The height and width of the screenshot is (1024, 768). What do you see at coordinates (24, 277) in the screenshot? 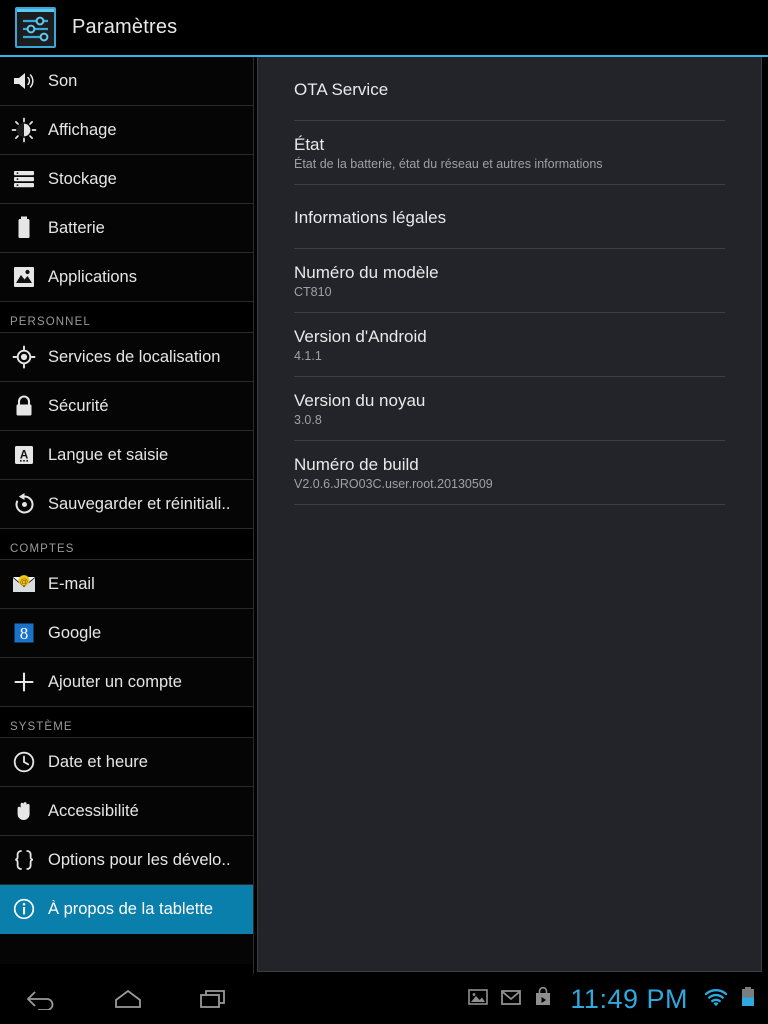
I see `applications-icon` at bounding box center [24, 277].